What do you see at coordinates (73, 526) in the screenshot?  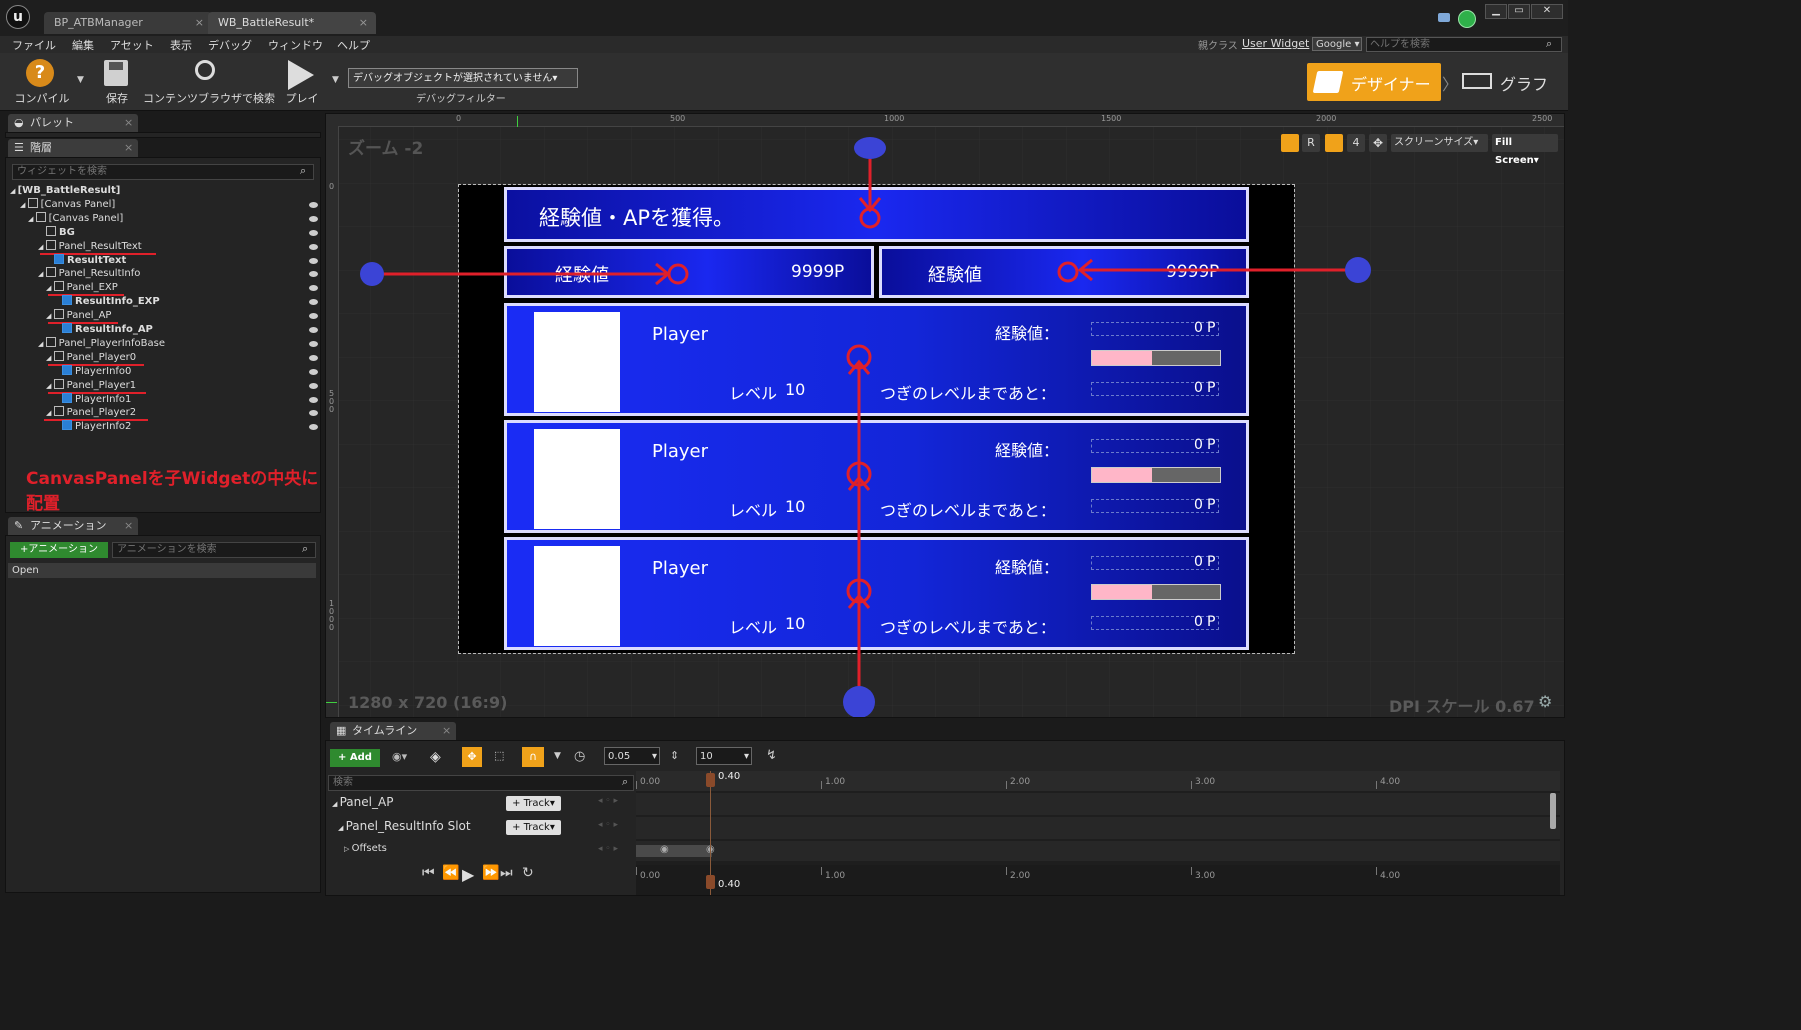 I see `tab-animation: ✎ アニメーション ×` at bounding box center [73, 526].